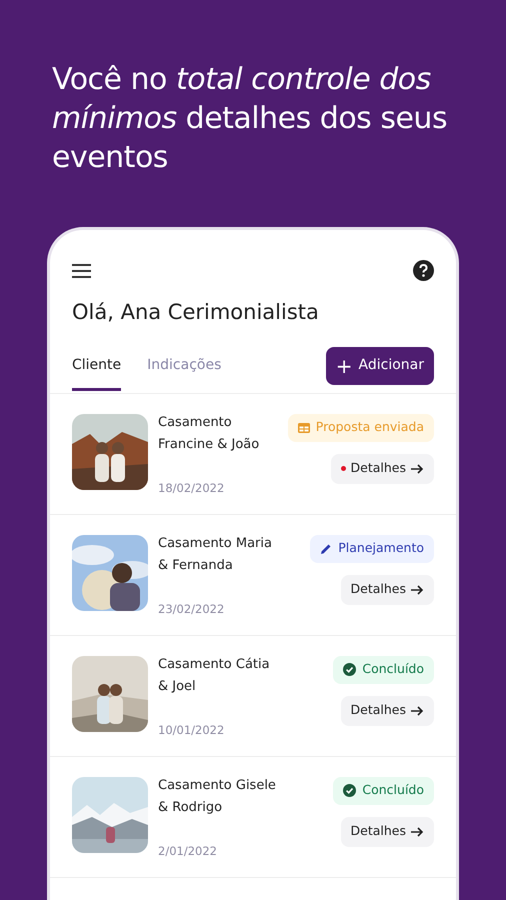 The width and height of the screenshot is (506, 900). I want to click on pencil-icon, so click(326, 548).